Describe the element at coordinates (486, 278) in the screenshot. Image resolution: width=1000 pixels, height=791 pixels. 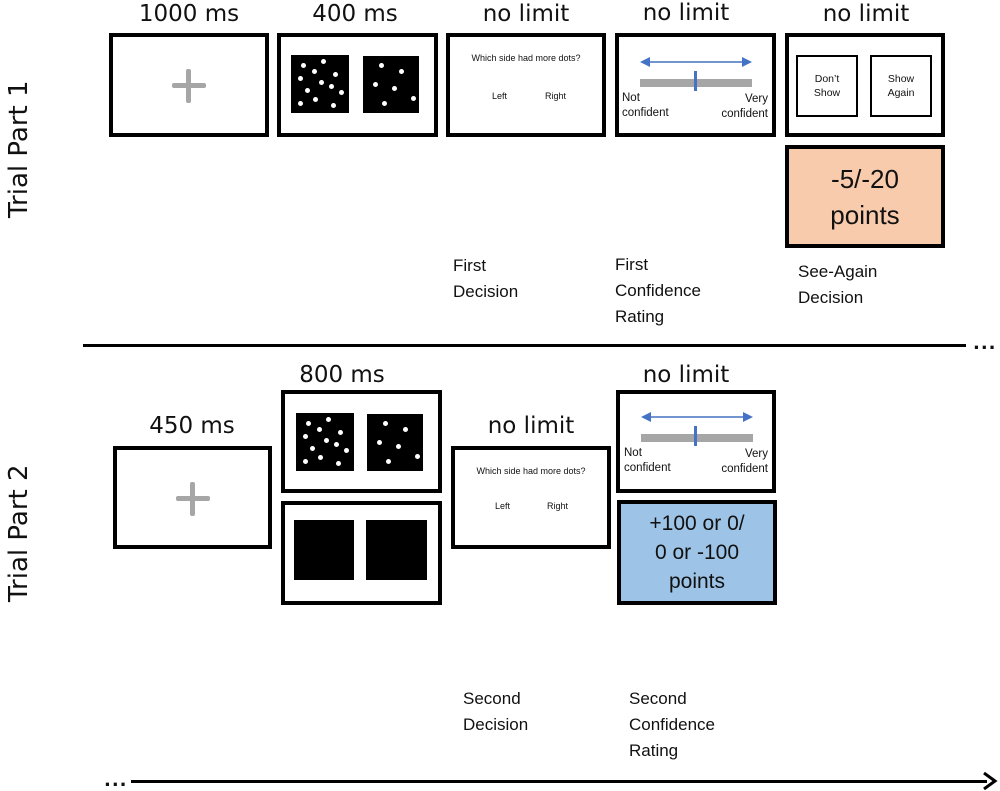
I see `first-decision-caption: First Decision` at that location.